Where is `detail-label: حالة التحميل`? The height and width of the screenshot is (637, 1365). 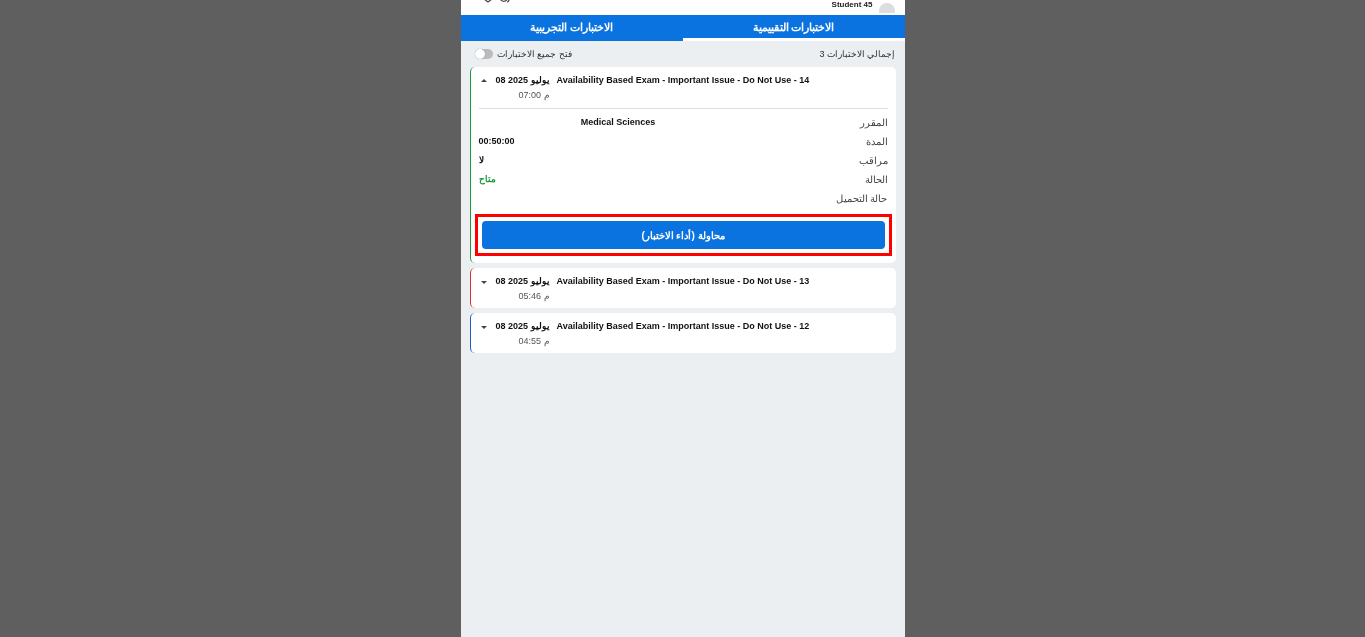 detail-label: حالة التحميل is located at coordinates (861, 198).